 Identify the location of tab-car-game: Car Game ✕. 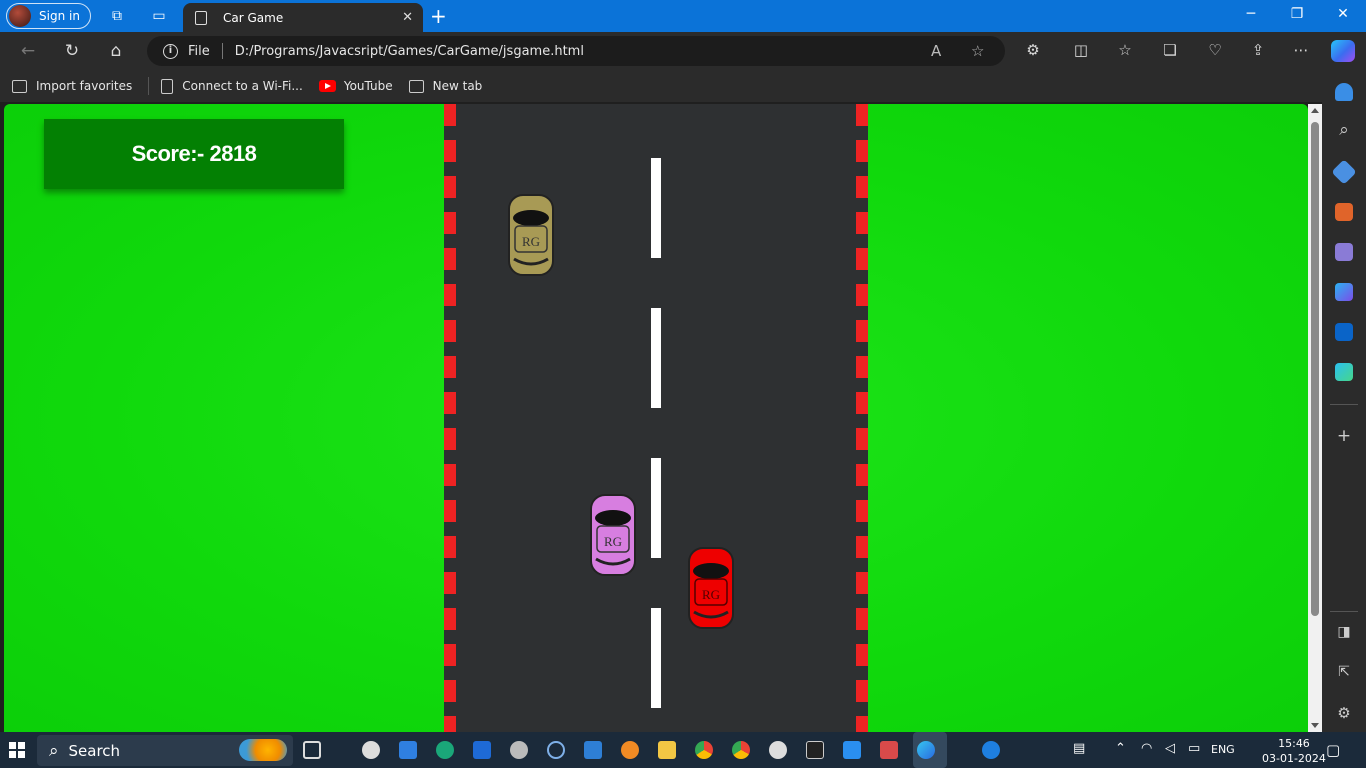
(303, 17).